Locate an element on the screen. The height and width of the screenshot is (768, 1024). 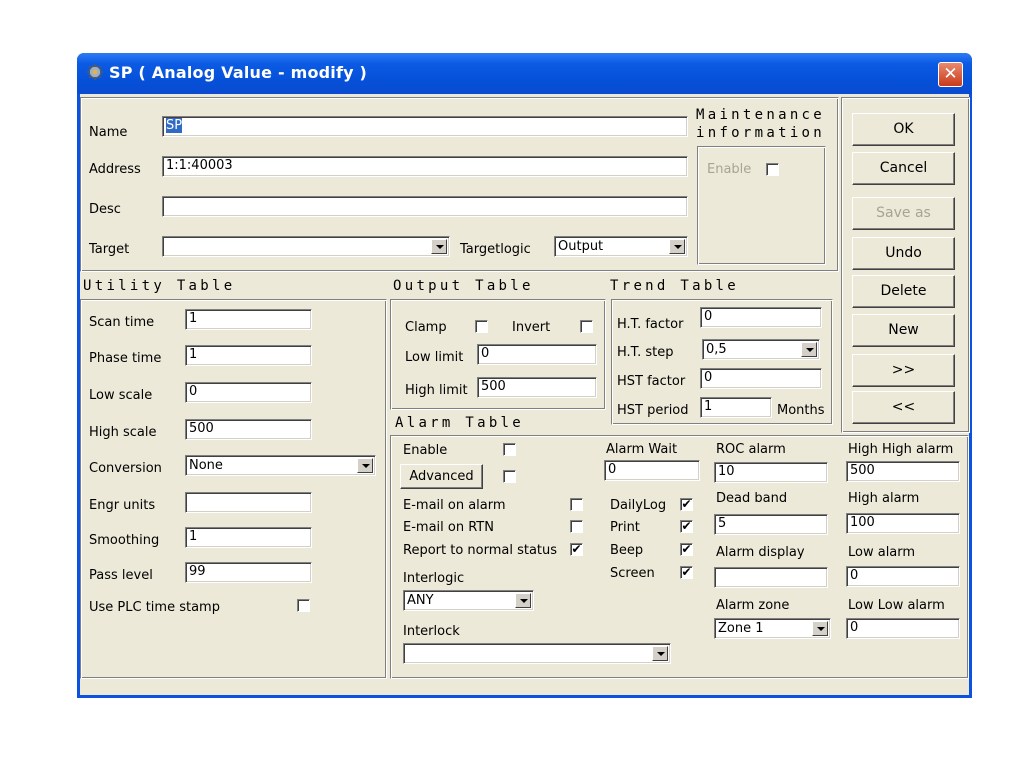
email-on-alarm-label: E-mail on alarm is located at coordinates (454, 505).